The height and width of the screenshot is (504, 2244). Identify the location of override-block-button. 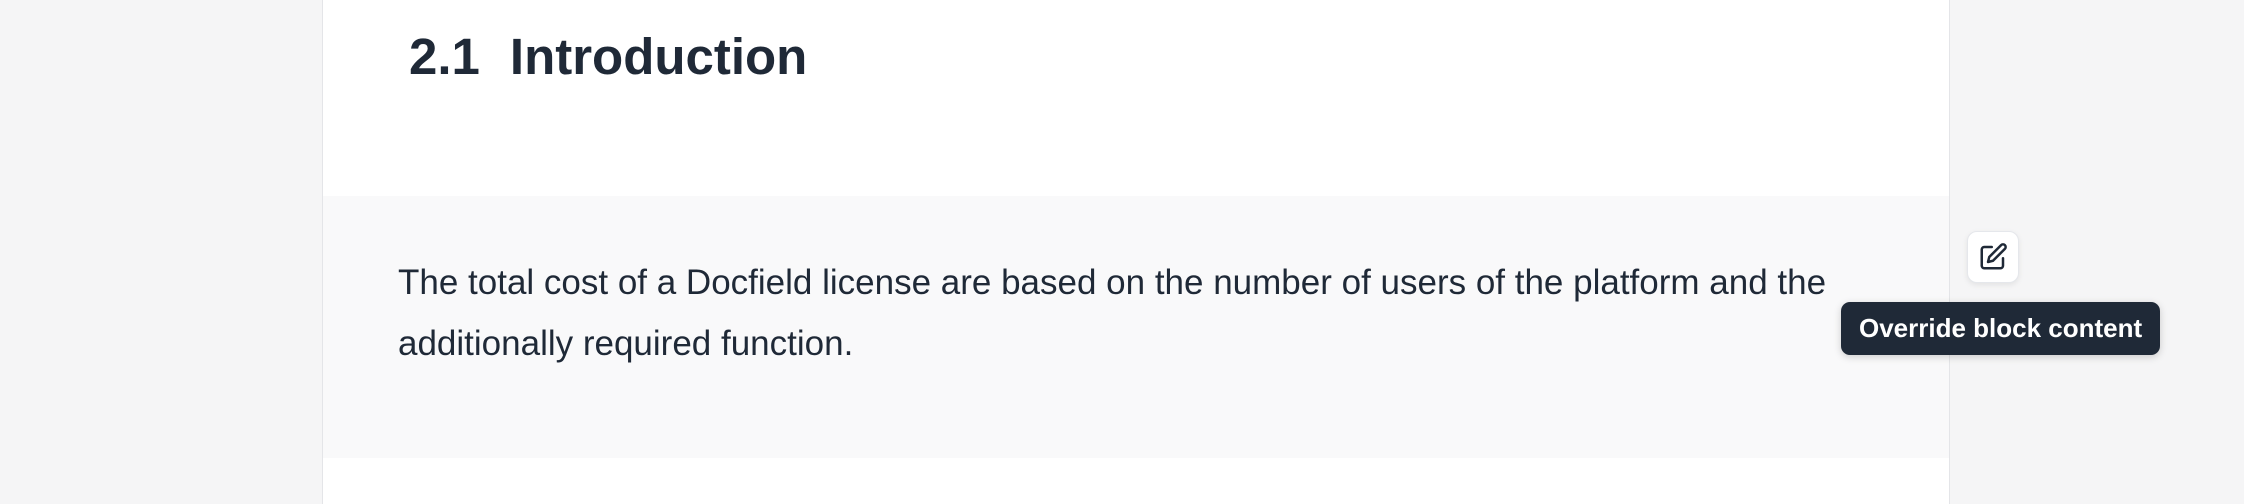
(1993, 257).